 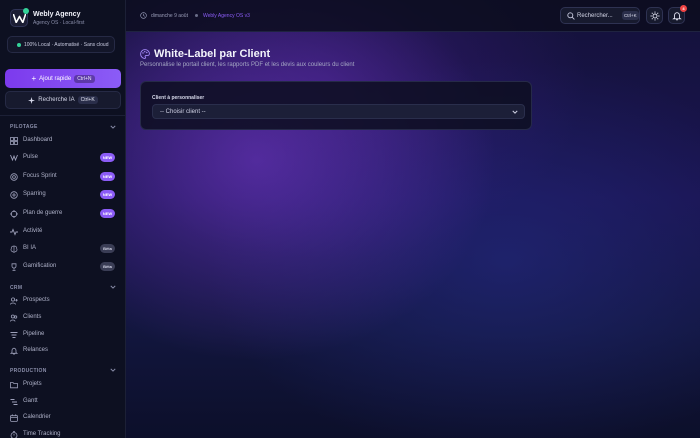 What do you see at coordinates (62, 177) in the screenshot?
I see `sidebar-item-focus-sprint: Focus Sprint NEW` at bounding box center [62, 177].